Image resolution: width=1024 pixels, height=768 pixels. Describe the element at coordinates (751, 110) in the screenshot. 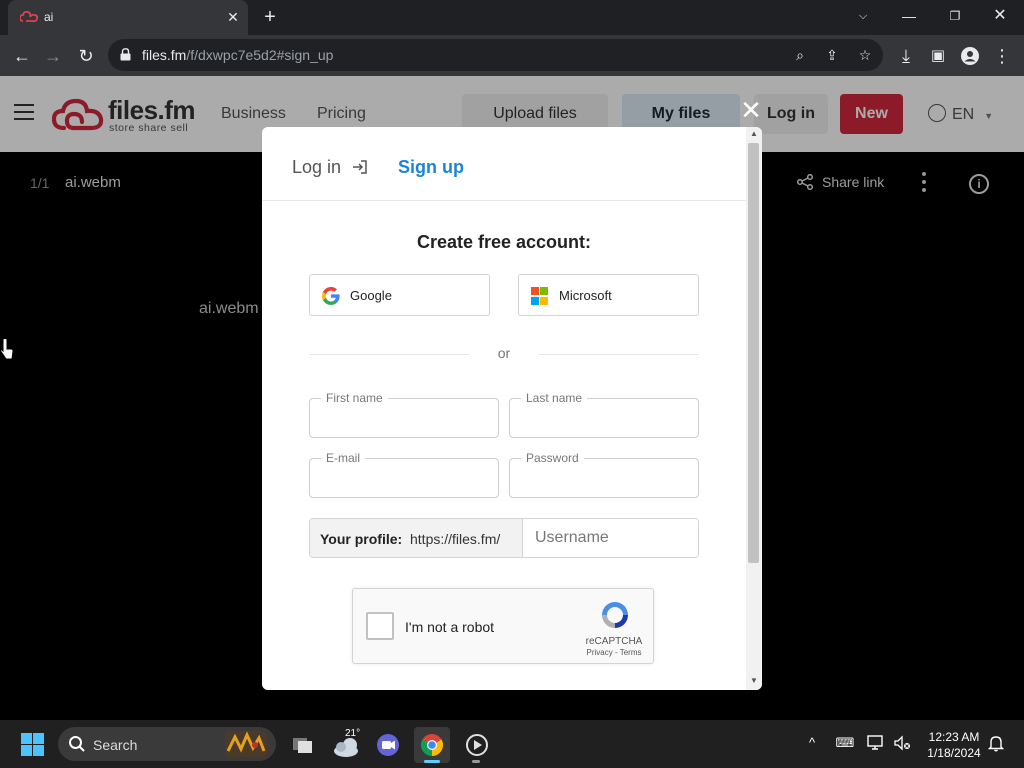

I see `modal-close-icon: ✕` at that location.